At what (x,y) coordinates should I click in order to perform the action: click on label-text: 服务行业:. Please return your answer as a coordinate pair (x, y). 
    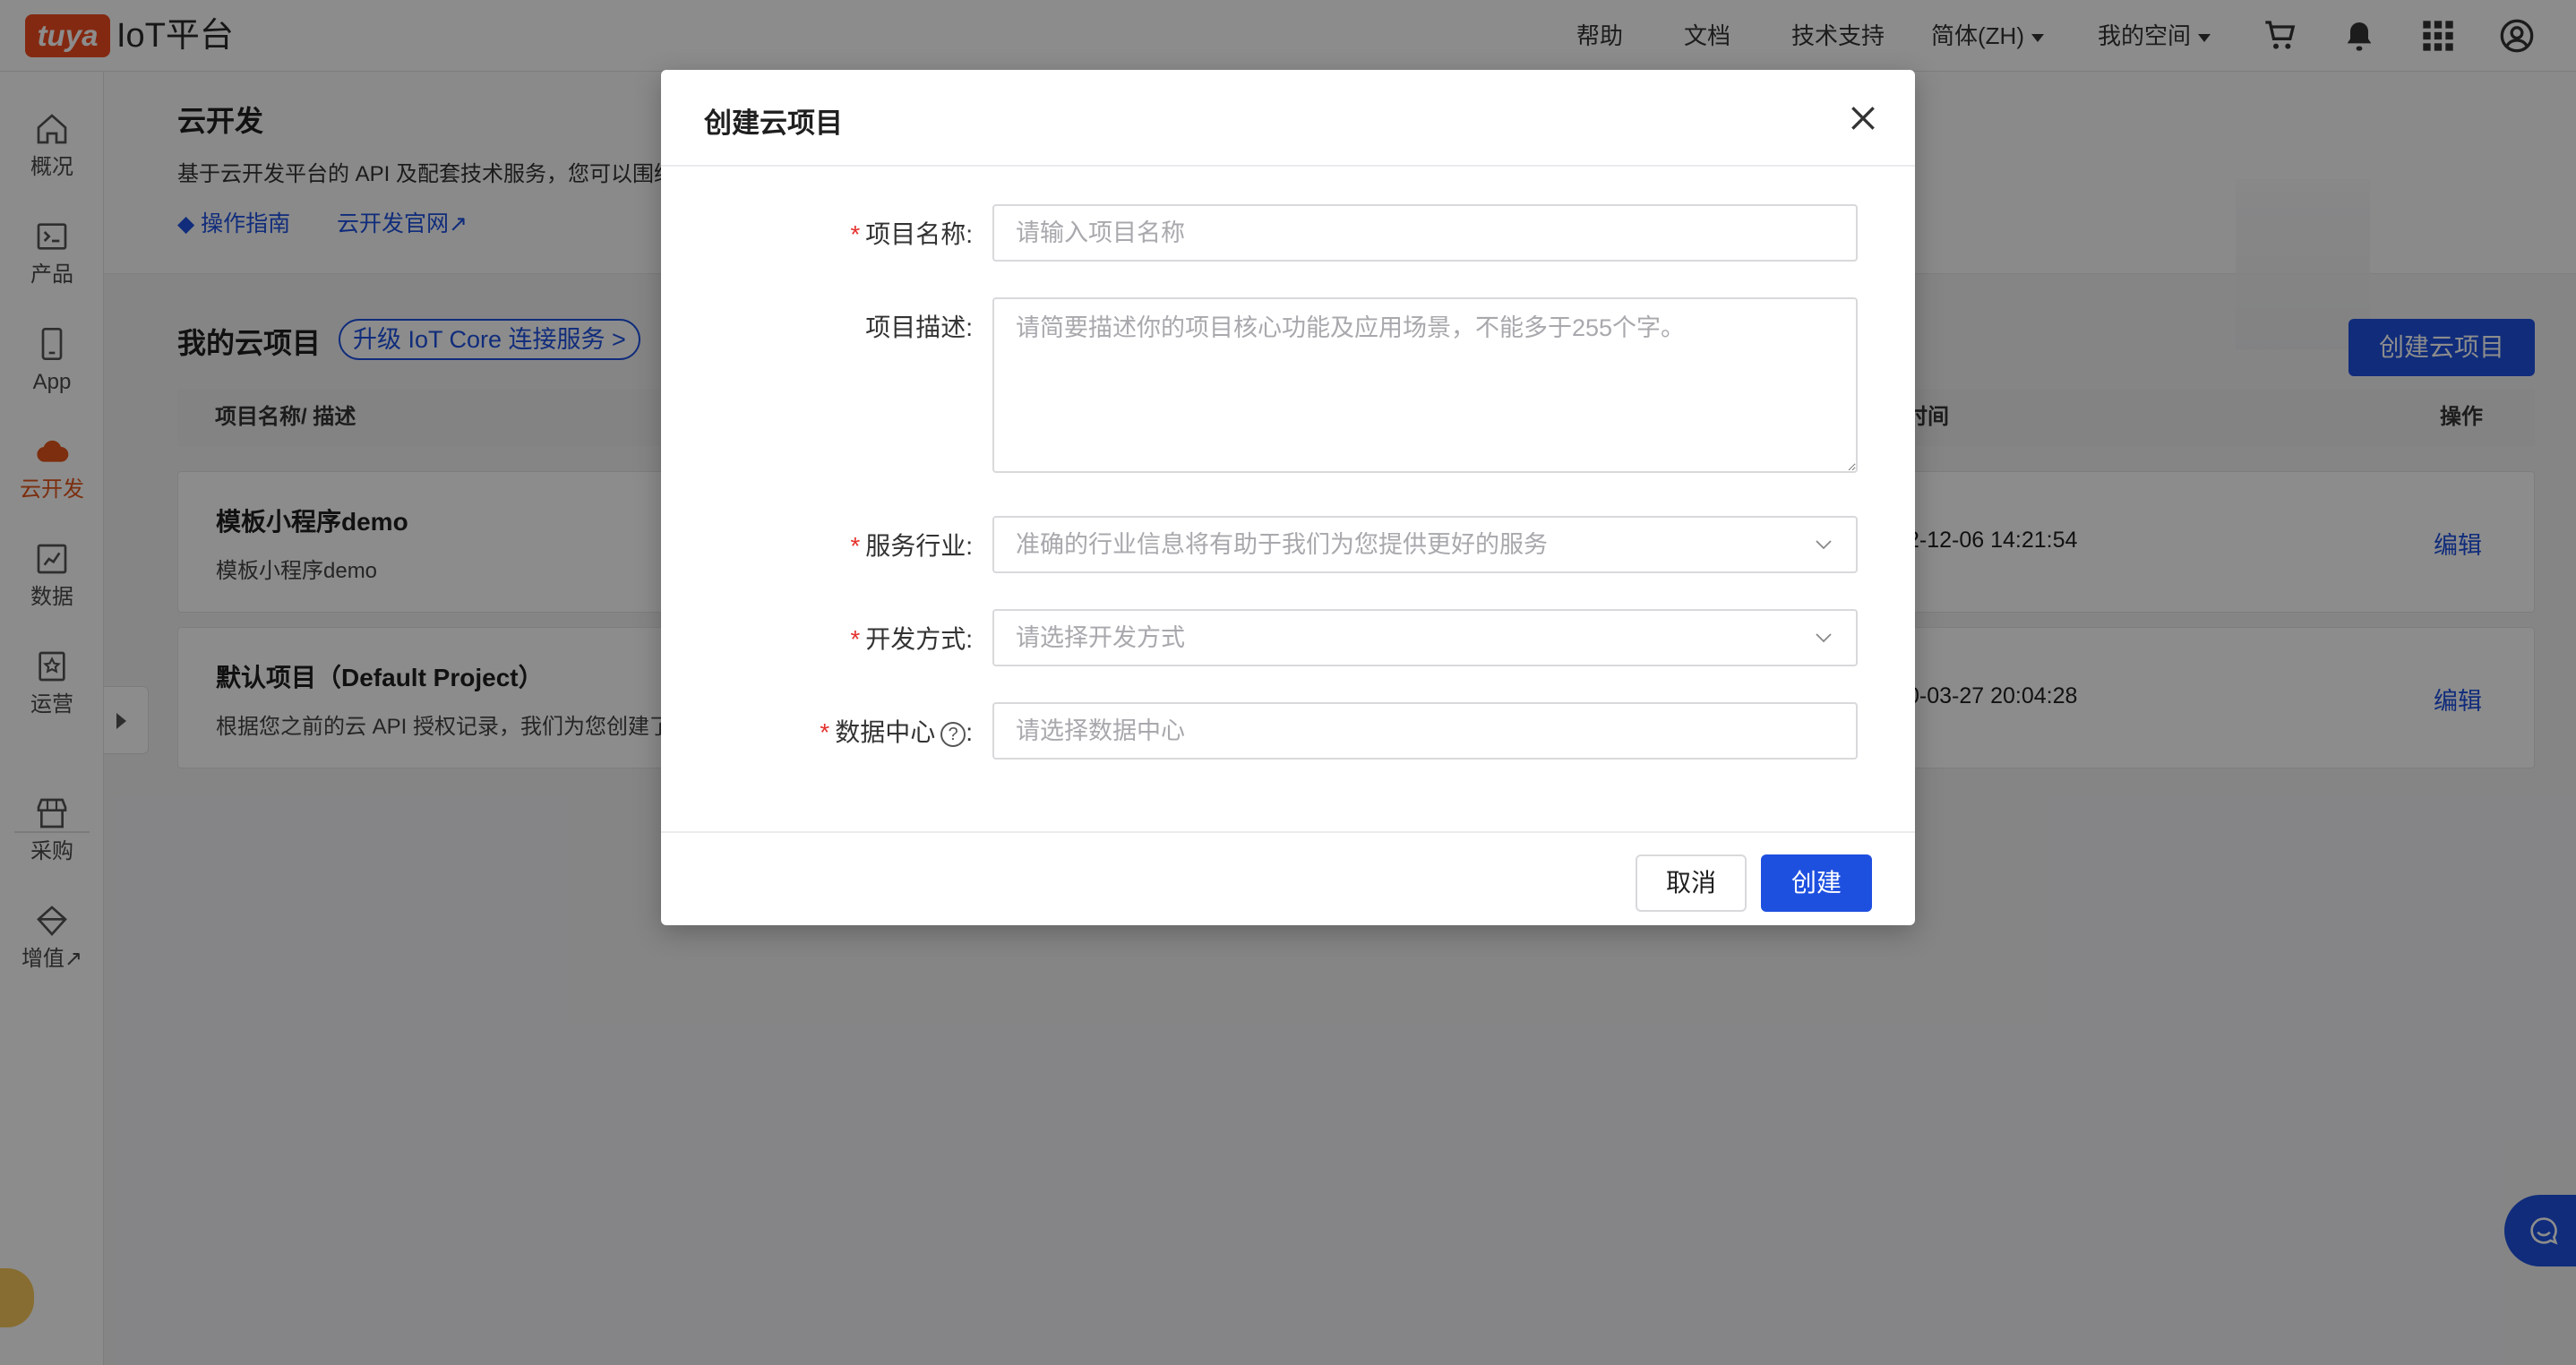
    Looking at the image, I should click on (919, 546).